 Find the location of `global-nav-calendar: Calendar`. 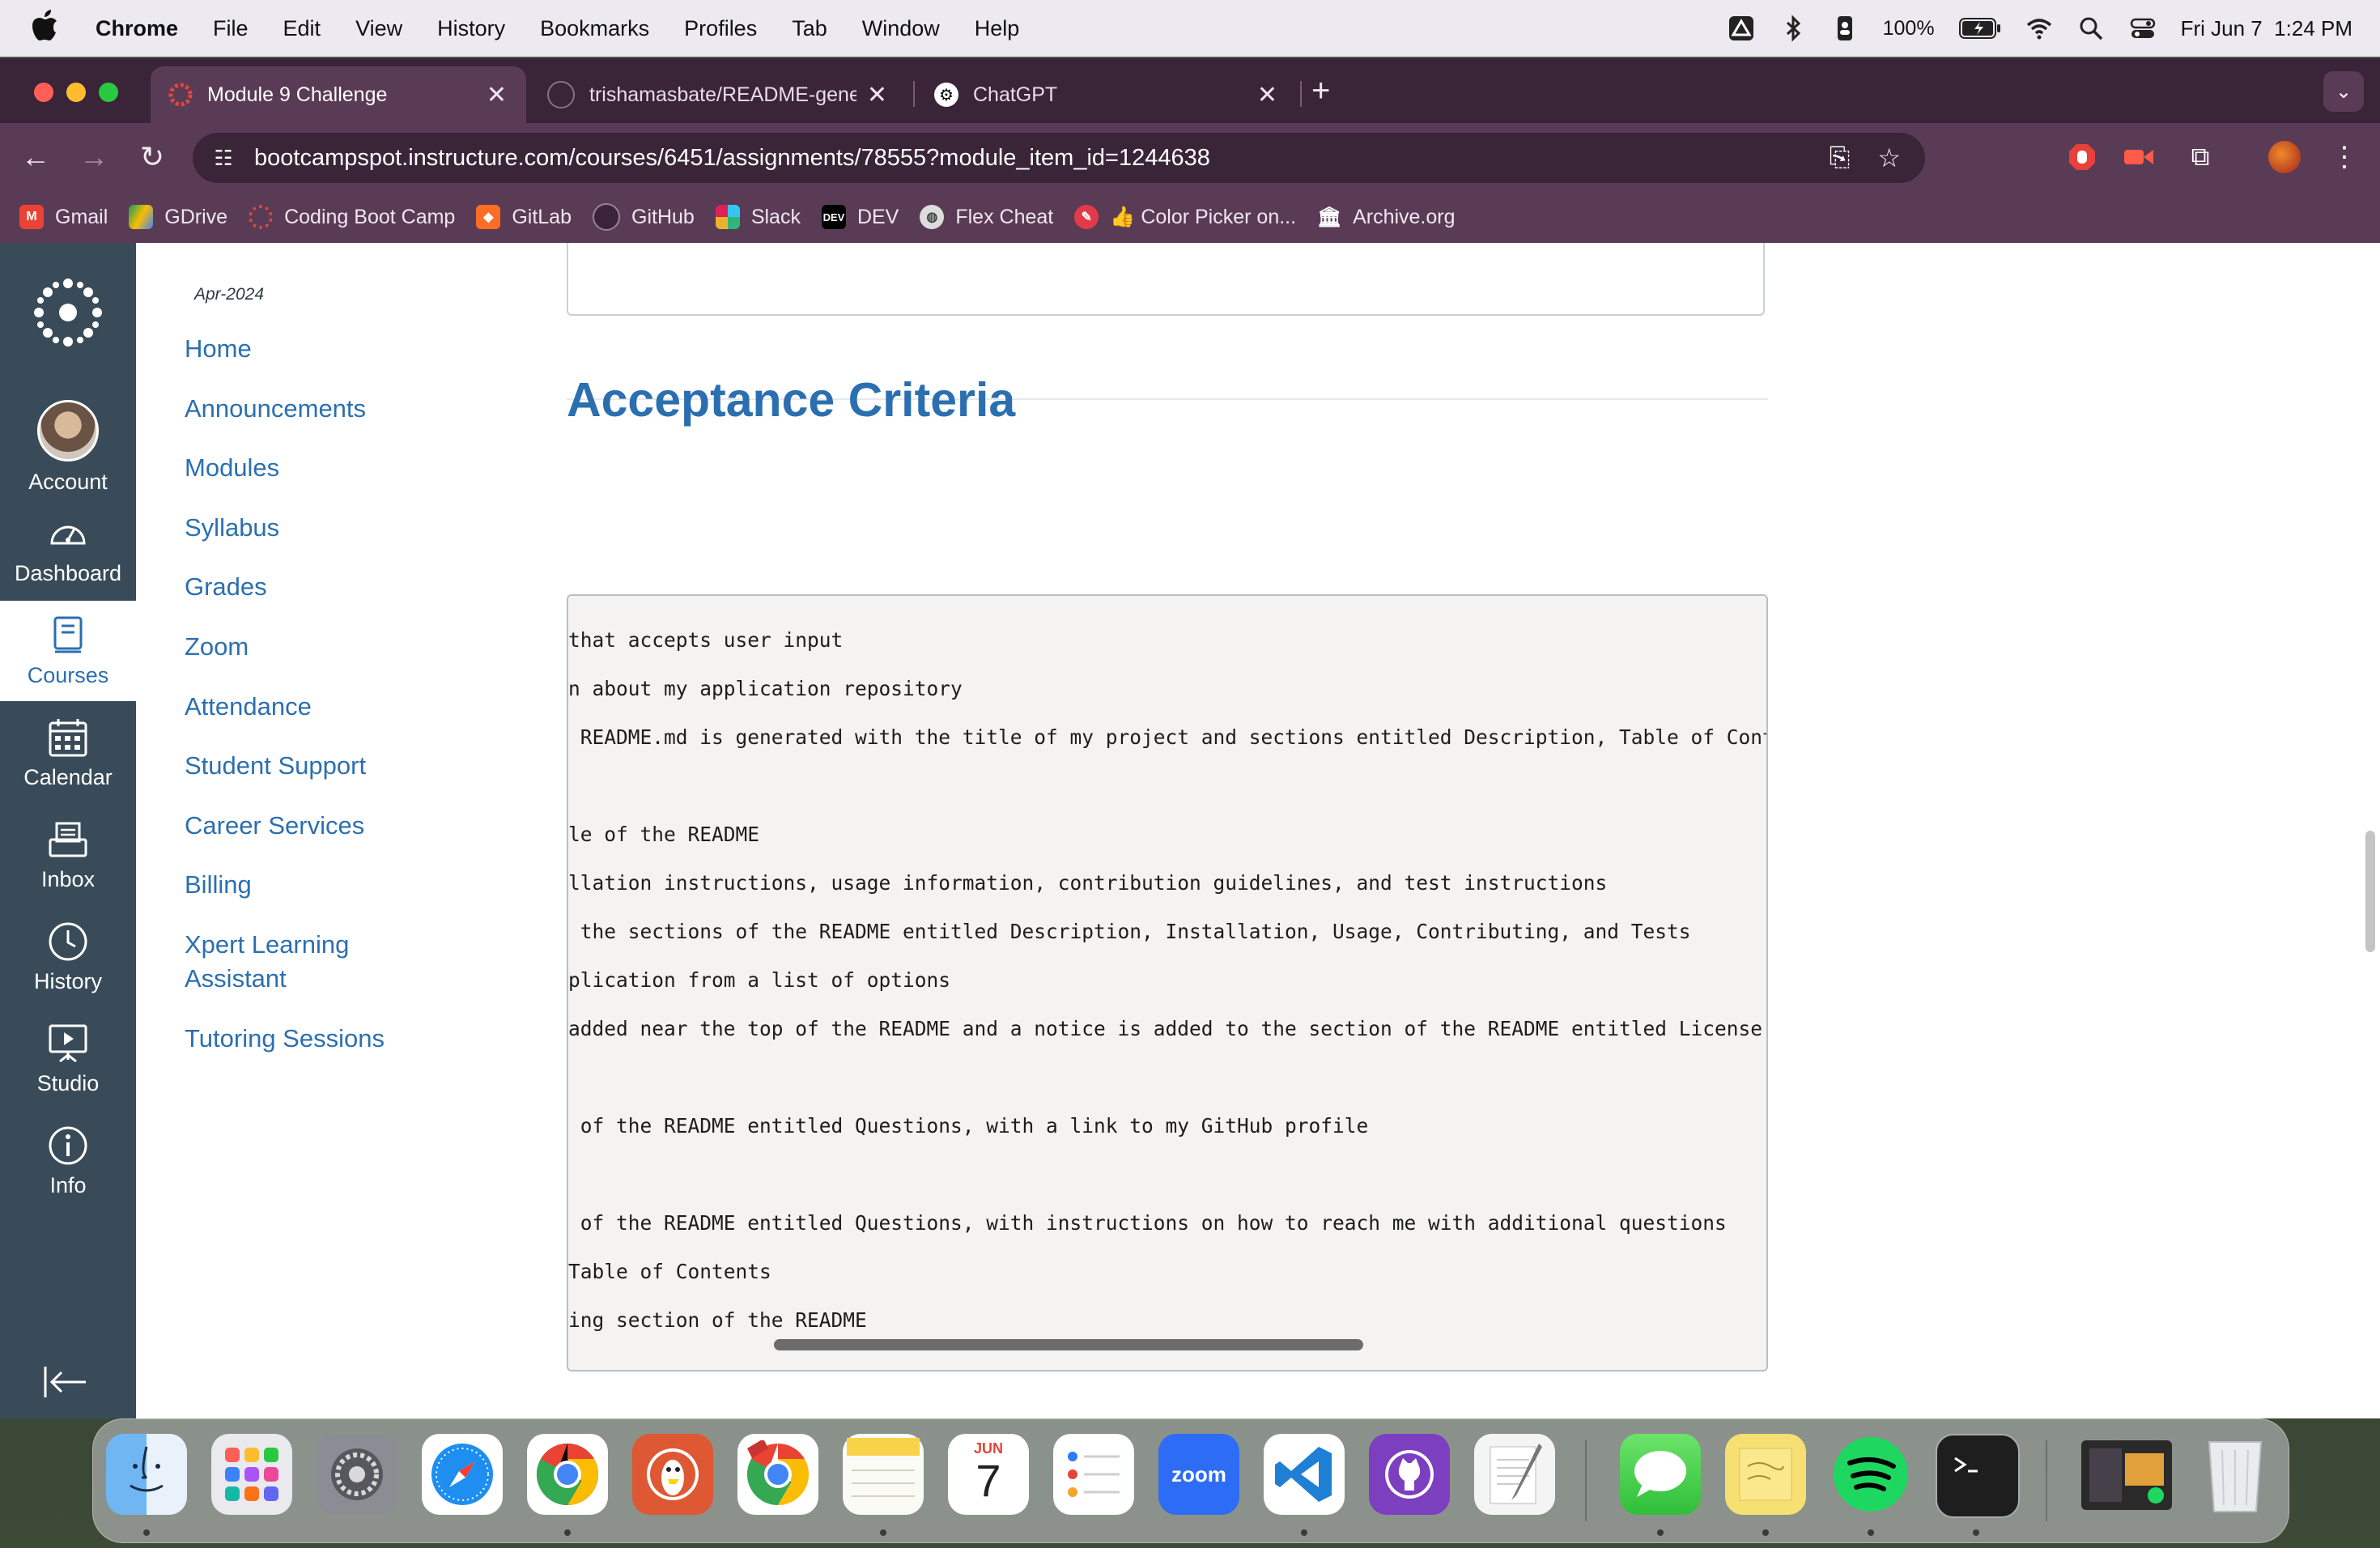

global-nav-calendar: Calendar is located at coordinates (68, 753).